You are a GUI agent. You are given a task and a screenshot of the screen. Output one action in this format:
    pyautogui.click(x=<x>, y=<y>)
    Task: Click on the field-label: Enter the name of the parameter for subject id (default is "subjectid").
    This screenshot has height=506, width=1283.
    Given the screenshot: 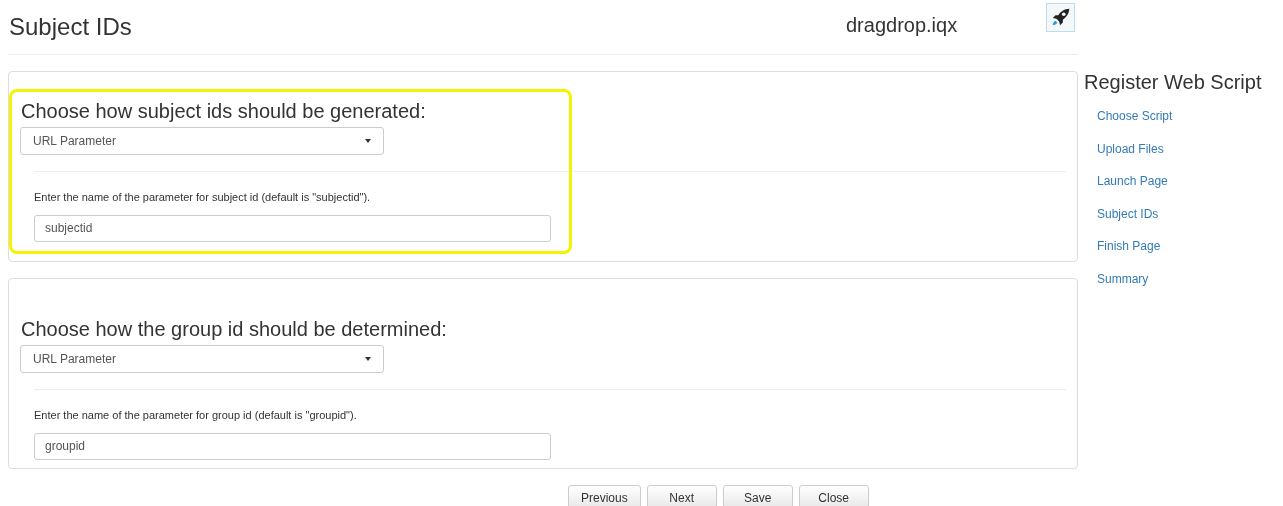 What is the action you would take?
    pyautogui.click(x=202, y=197)
    